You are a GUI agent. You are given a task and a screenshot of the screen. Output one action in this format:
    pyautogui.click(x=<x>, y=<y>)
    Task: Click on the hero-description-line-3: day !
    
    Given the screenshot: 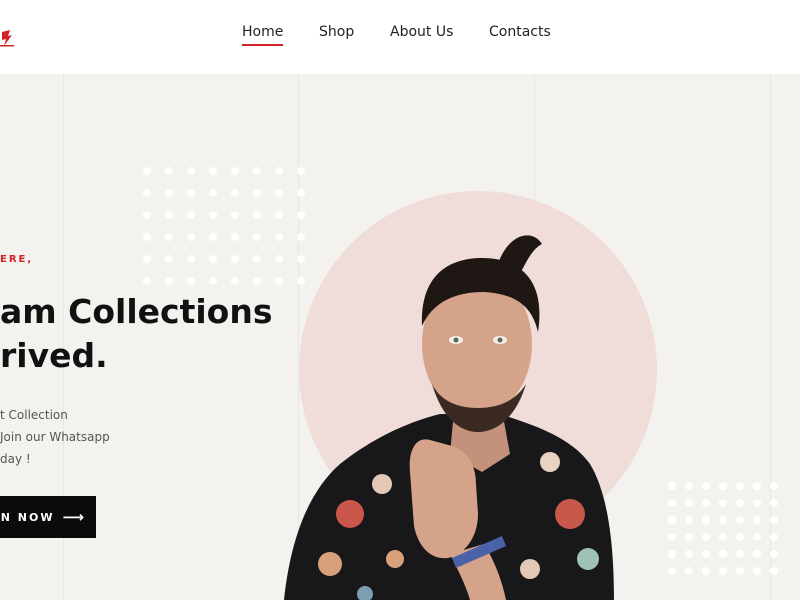 What is the action you would take?
    pyautogui.click(x=15, y=459)
    